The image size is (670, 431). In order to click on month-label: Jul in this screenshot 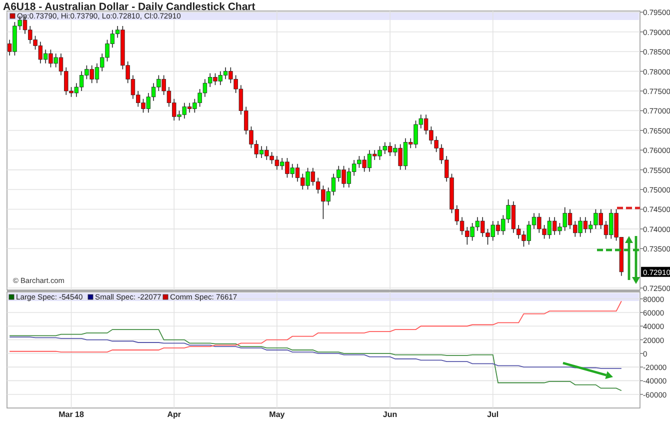, I will do `click(493, 414)`.